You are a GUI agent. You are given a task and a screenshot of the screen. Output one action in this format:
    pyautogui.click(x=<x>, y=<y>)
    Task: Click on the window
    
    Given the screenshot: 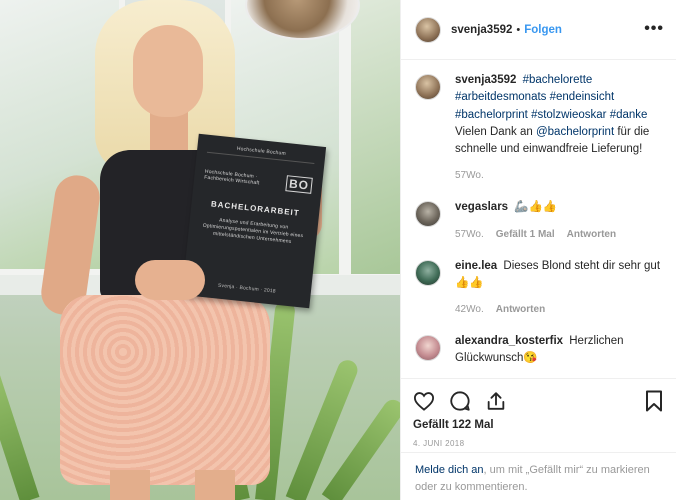 What is the action you would take?
    pyautogui.click(x=372, y=140)
    